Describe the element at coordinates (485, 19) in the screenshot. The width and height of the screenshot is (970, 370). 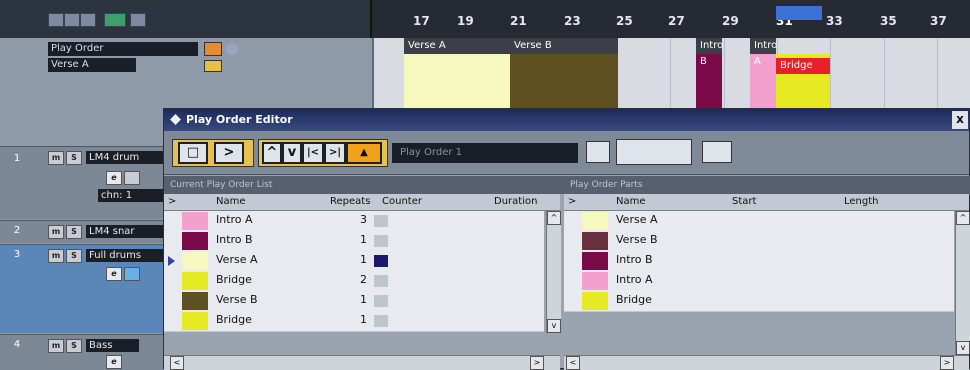
I see `timeline-ruler: 17 19 21 23 25 27 29 31 33 35 37` at that location.